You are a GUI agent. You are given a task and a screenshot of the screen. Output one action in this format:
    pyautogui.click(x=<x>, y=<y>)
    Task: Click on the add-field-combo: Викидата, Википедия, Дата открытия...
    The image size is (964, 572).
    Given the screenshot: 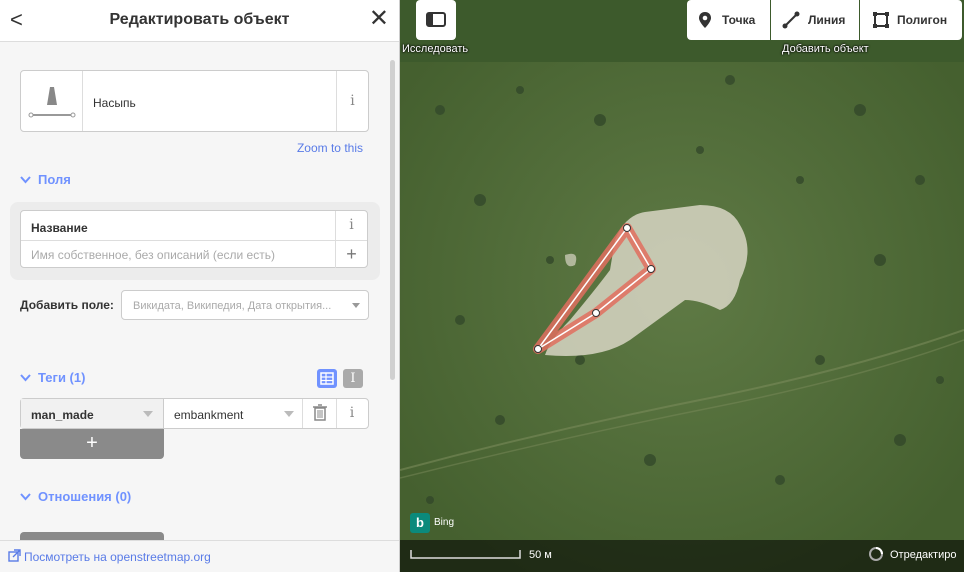 What is the action you would take?
    pyautogui.click(x=245, y=305)
    